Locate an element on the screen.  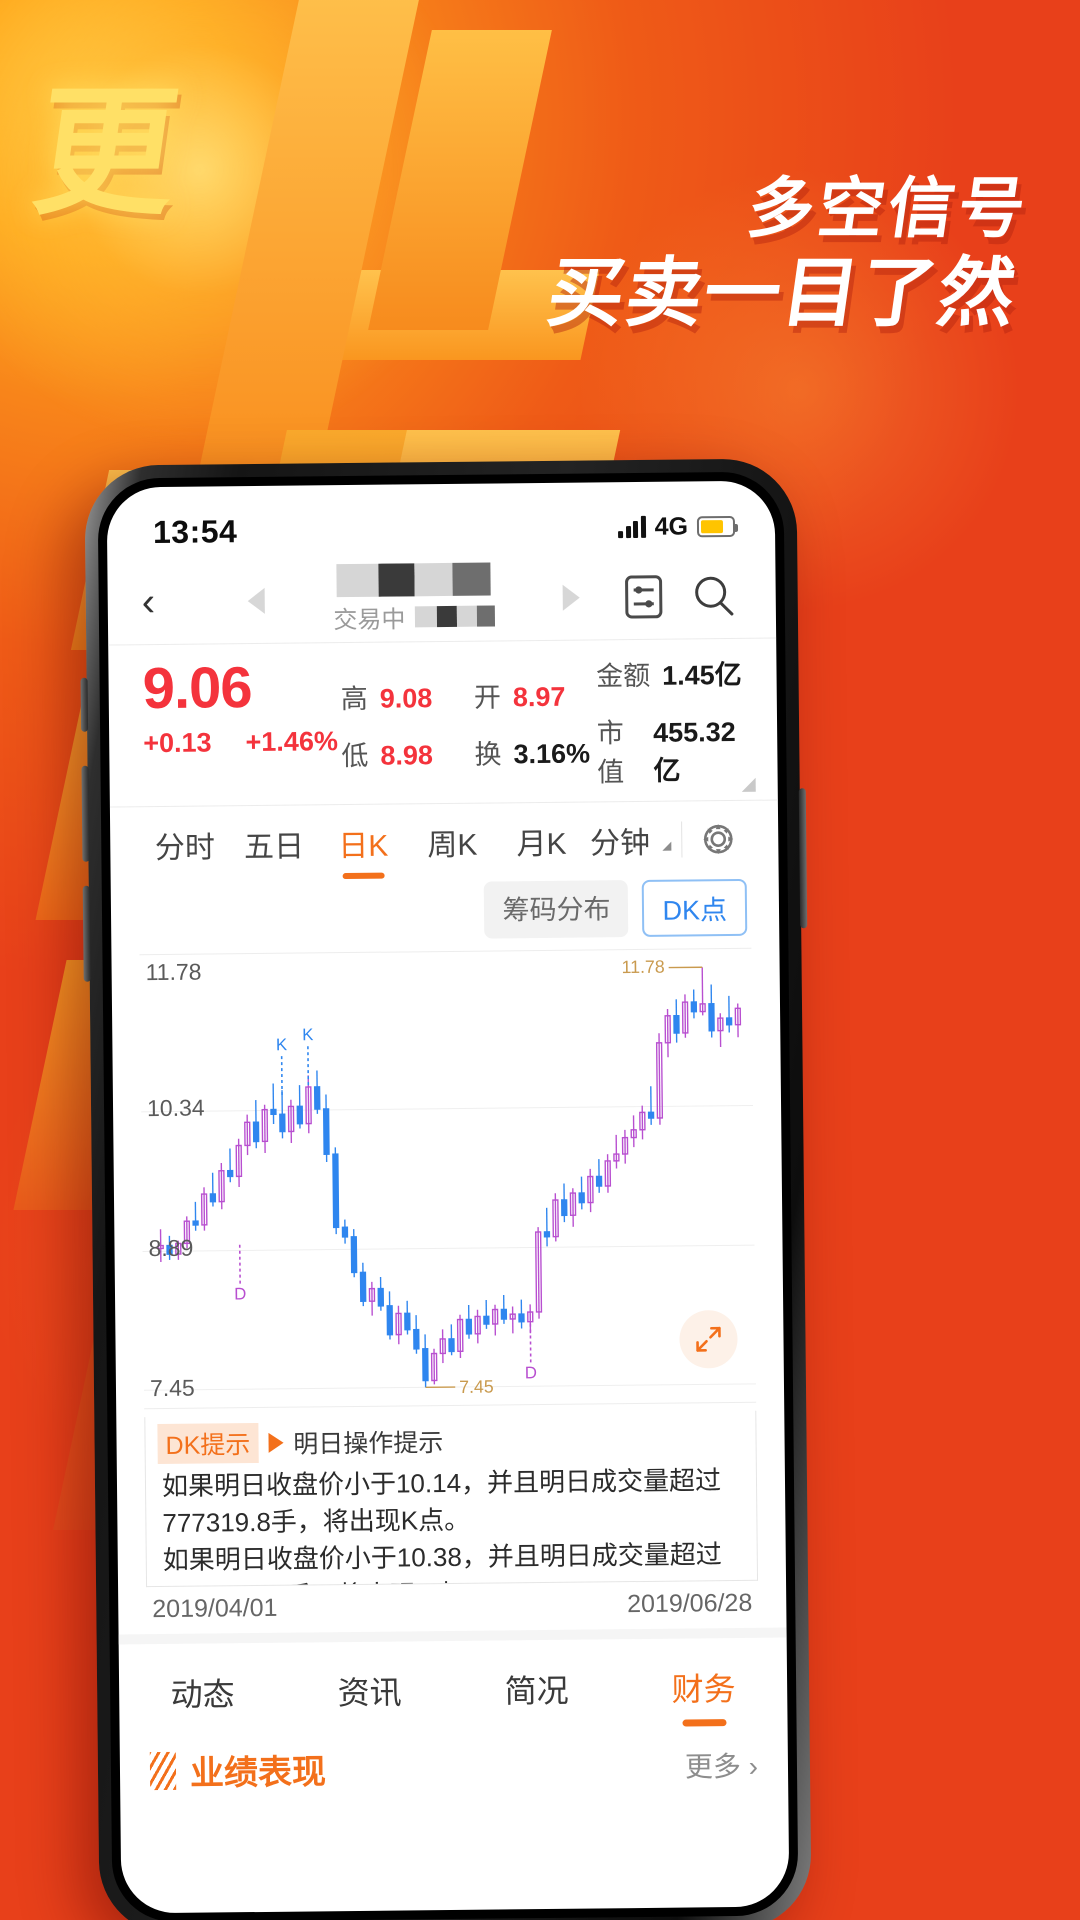
search-icon is located at coordinates (713, 595).